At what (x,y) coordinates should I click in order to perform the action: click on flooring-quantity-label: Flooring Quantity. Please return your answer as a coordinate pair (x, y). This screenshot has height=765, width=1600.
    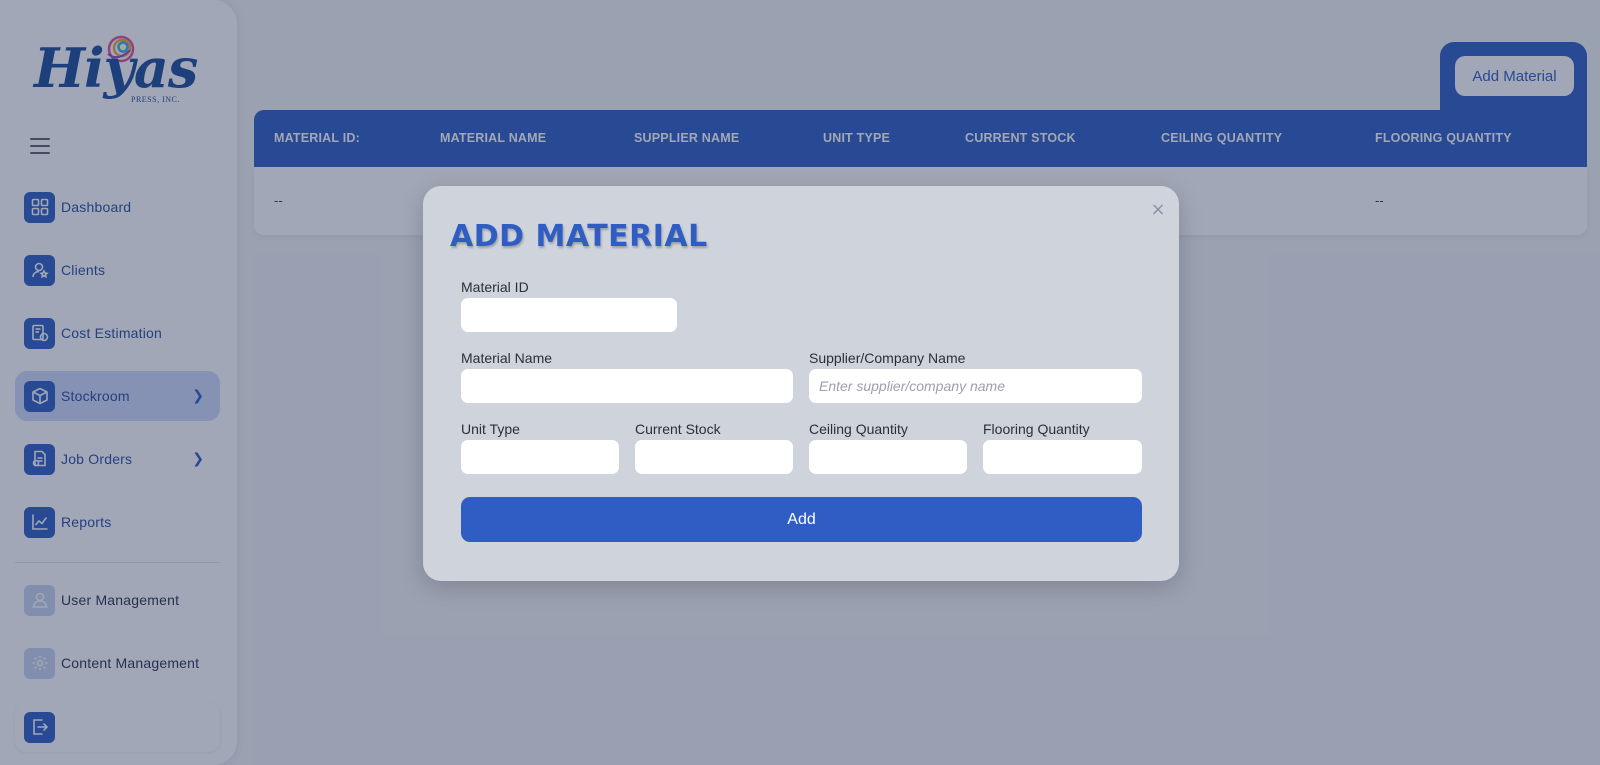
    Looking at the image, I should click on (1036, 429).